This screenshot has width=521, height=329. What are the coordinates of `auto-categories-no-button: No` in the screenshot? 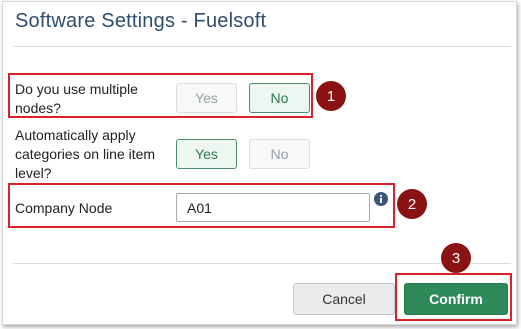 It's located at (279, 154).